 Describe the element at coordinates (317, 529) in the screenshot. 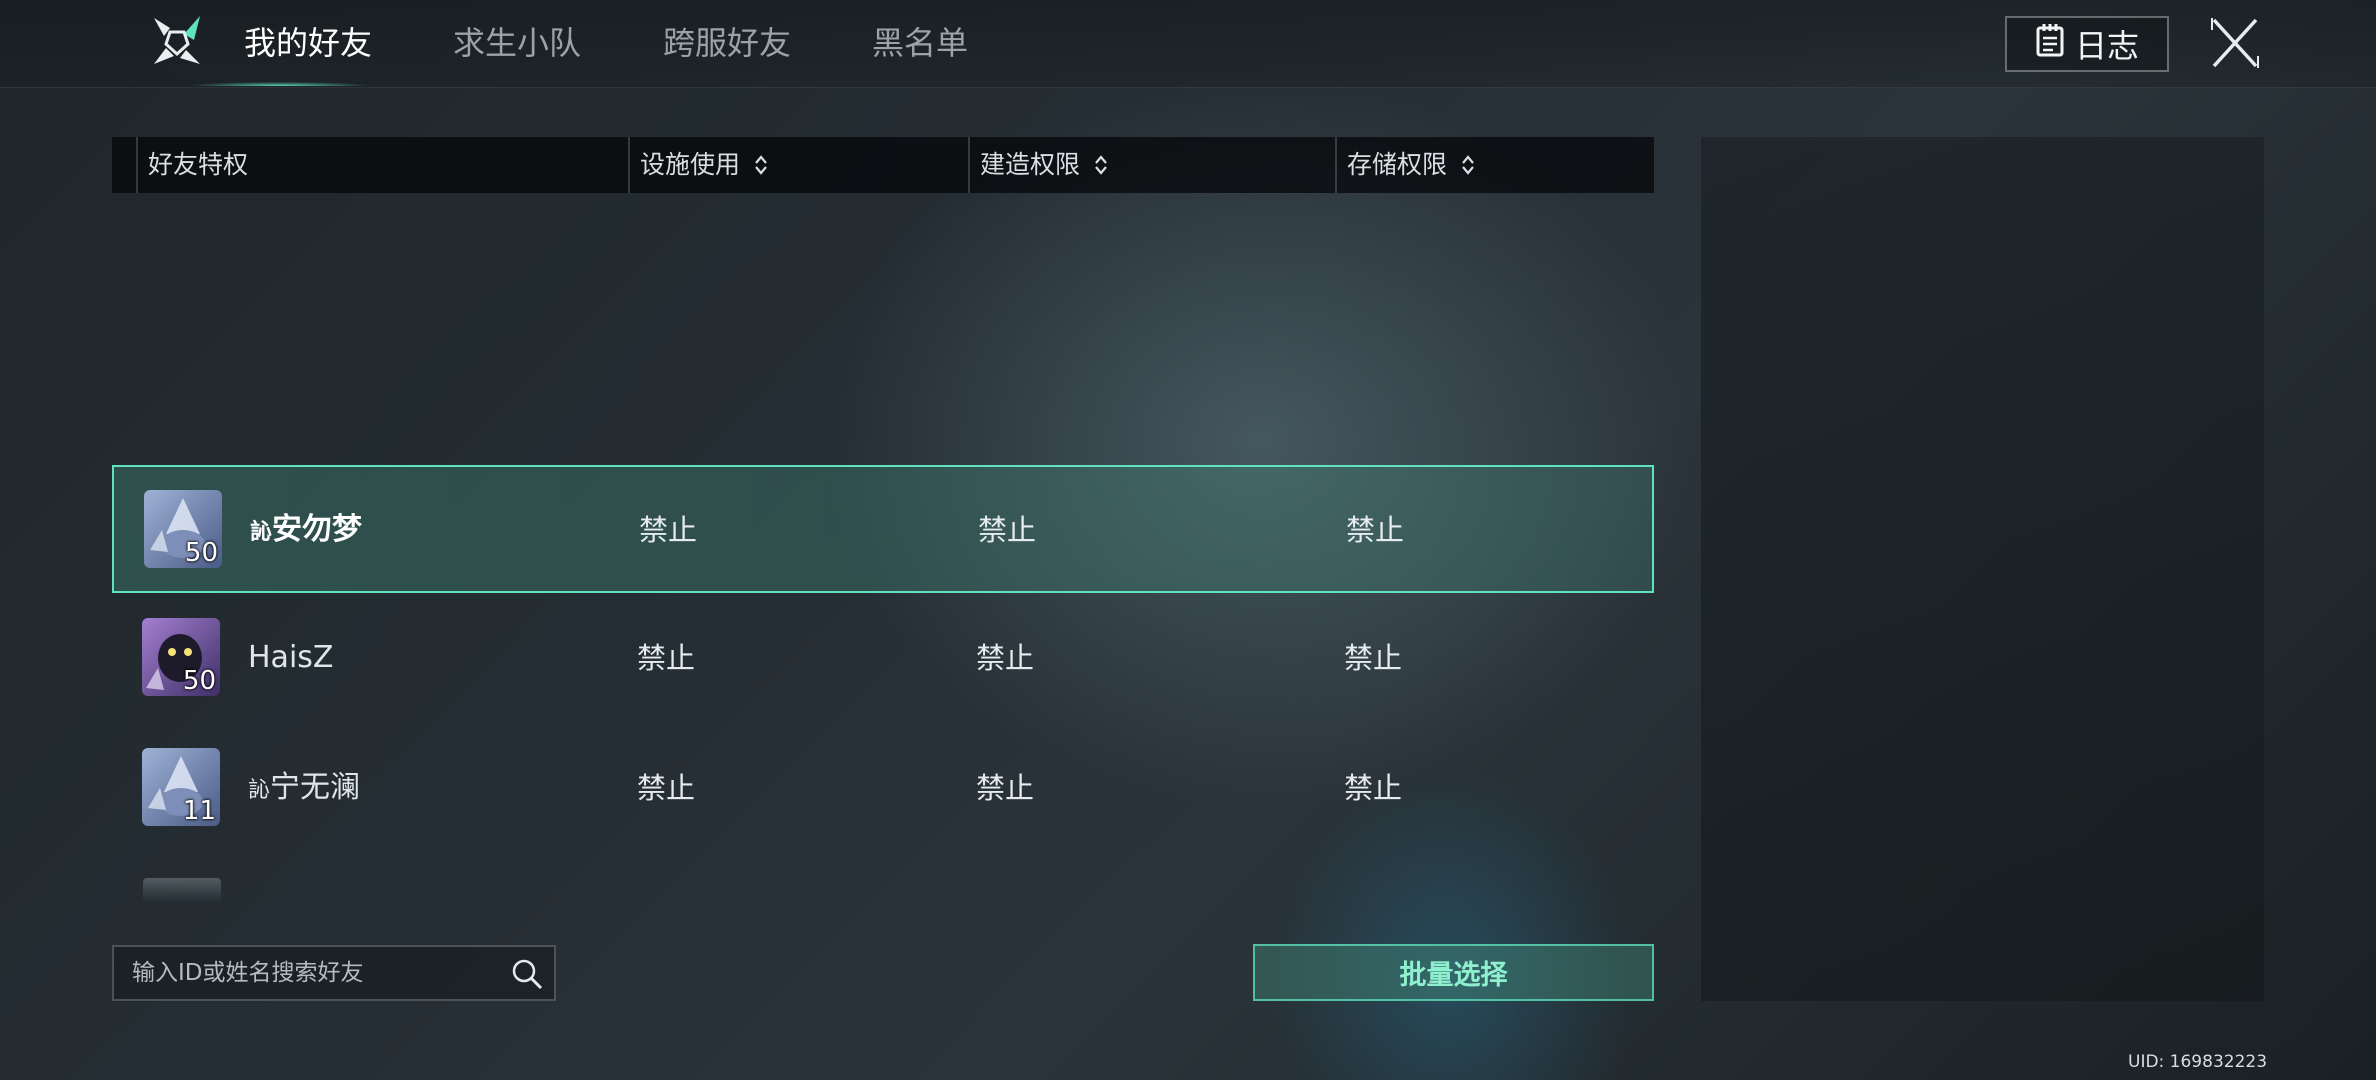

I see `friend-name-text: 安勿梦` at that location.